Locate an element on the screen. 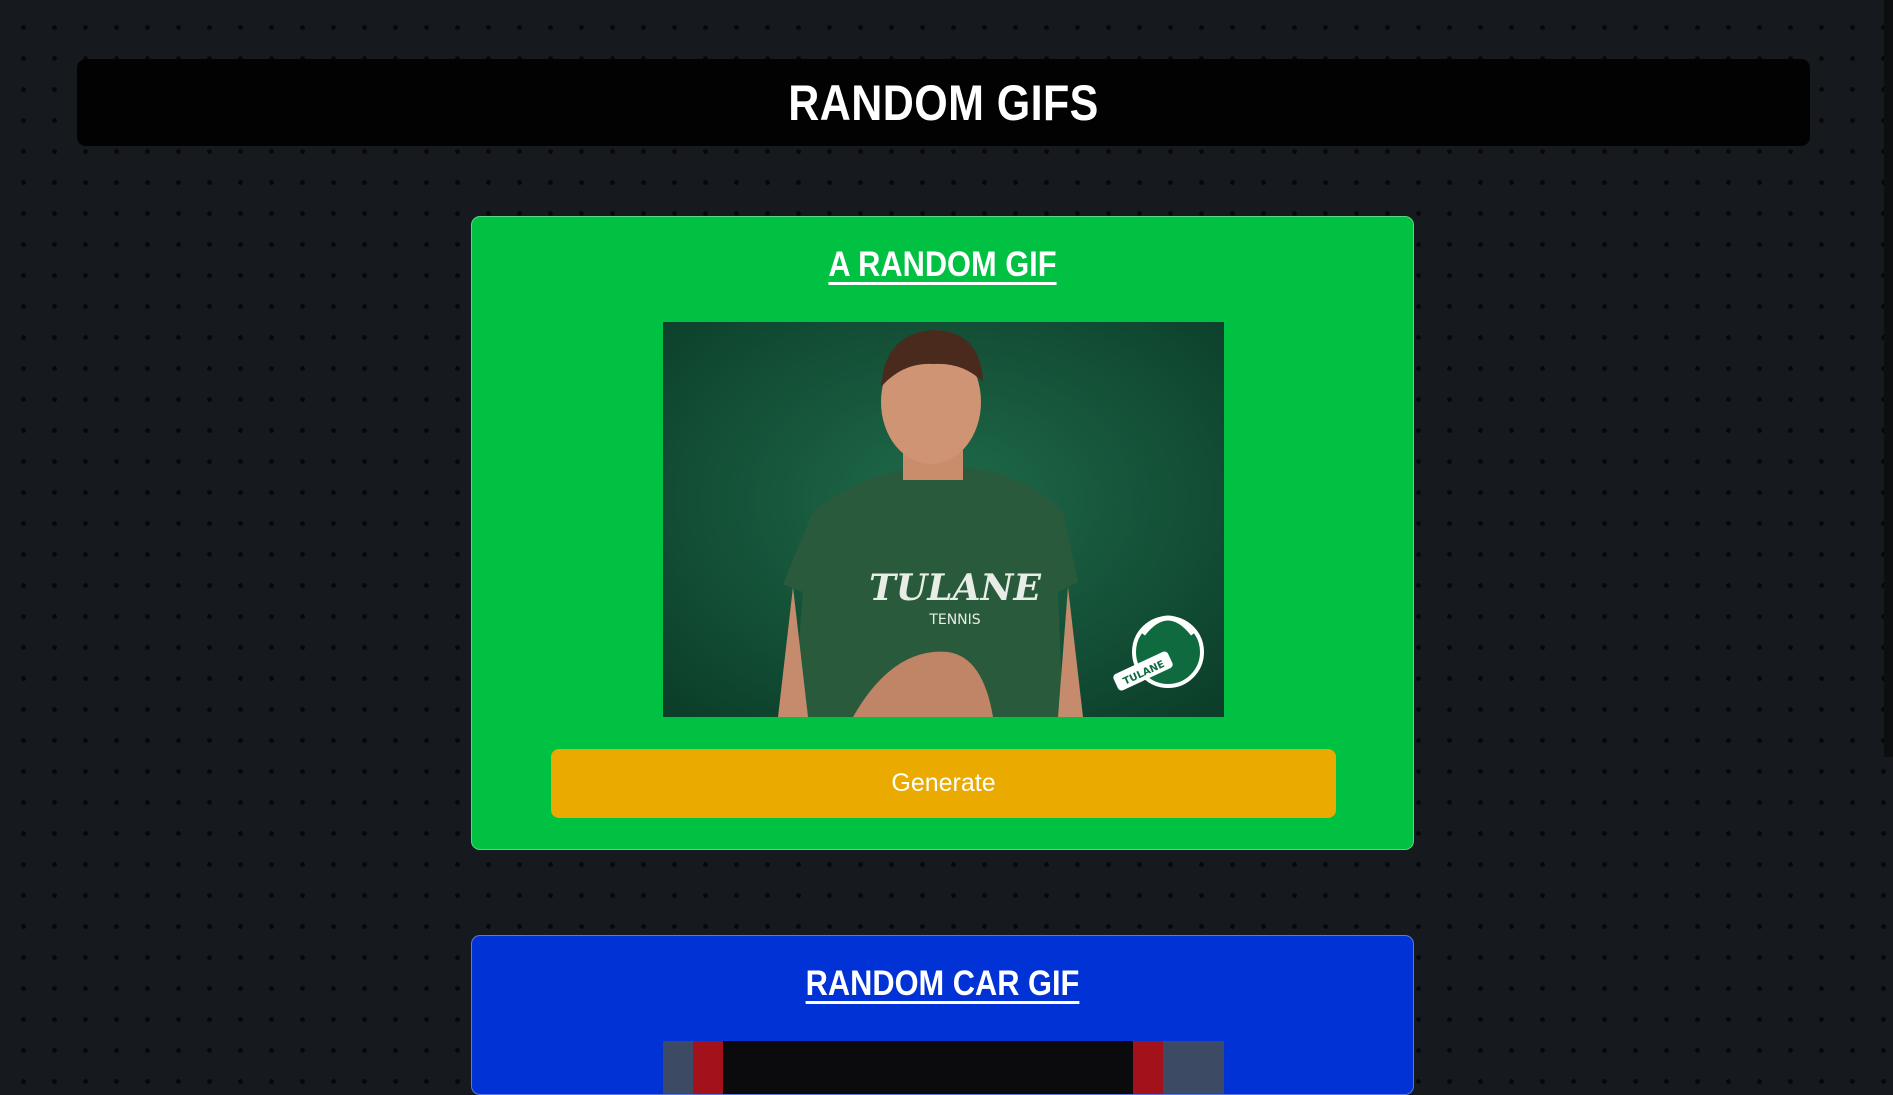  page-header: RANDOM GIFS is located at coordinates (943, 102).